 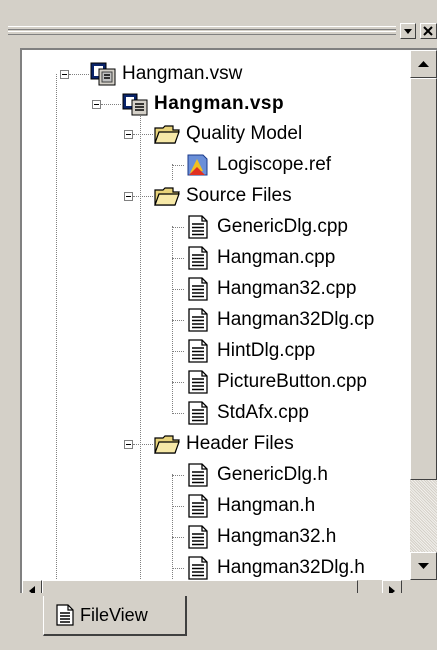 What do you see at coordinates (272, 474) in the screenshot?
I see `tree-item-label: GenericDlg.h` at bounding box center [272, 474].